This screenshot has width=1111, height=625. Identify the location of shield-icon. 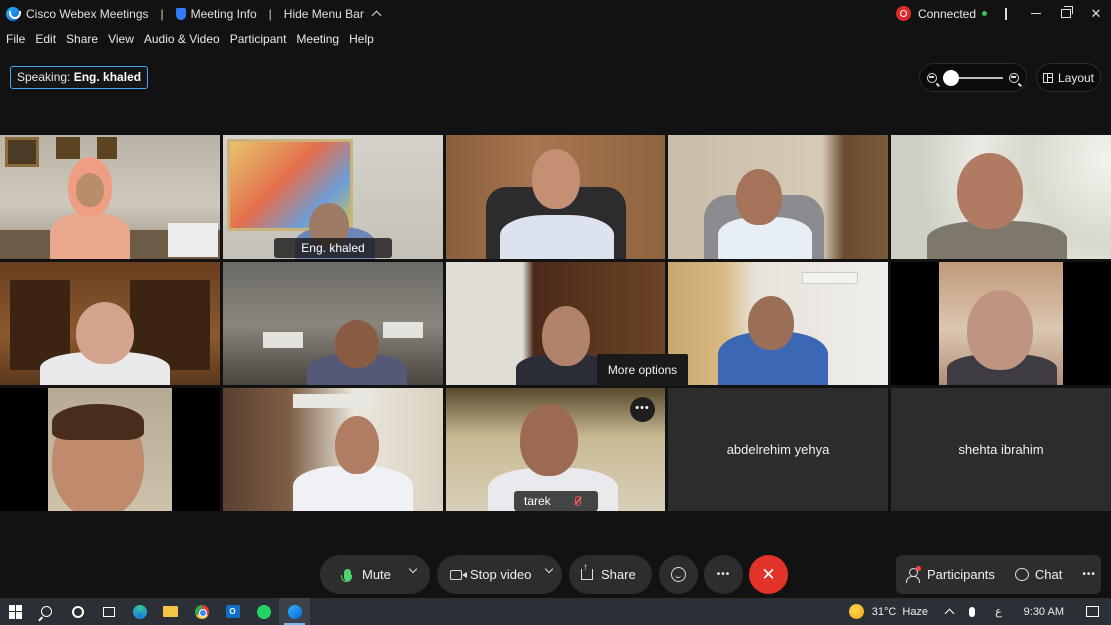
(180, 13).